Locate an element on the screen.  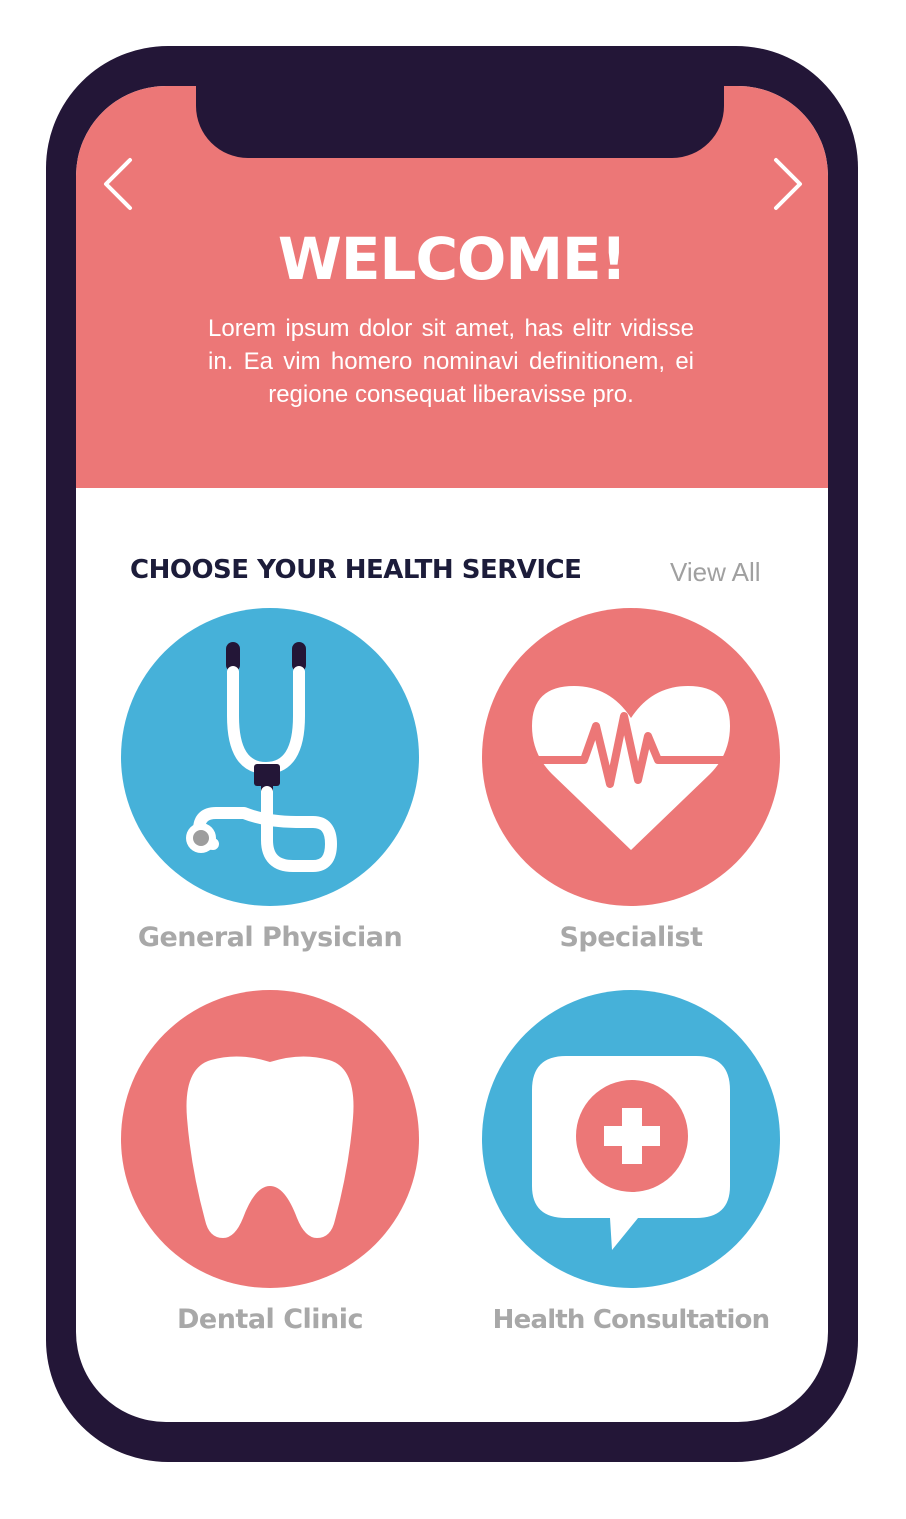
service-health-consultation: Health Consultation is located at coordinates (631, 1175).